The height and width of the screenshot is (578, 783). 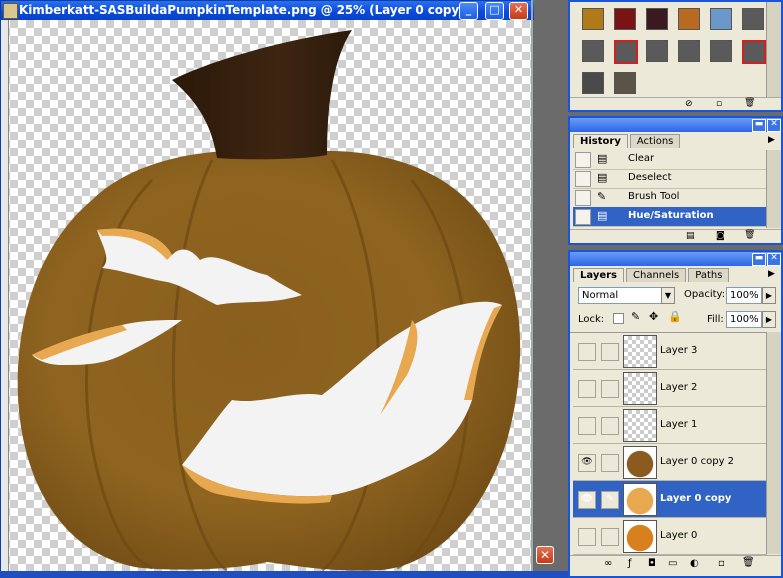 I want to click on lock-move-icon: ✥, so click(x=653, y=316).